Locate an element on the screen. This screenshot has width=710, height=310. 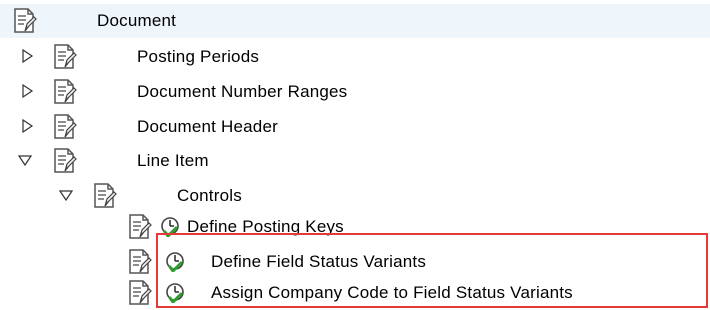
tree-node-line-item: Line Item is located at coordinates (355, 161).